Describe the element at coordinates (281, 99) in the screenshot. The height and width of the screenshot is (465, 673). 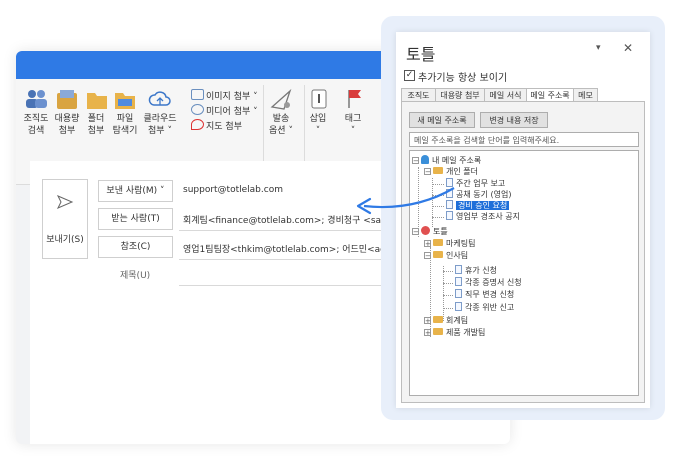
I see `send-option-icon` at that location.